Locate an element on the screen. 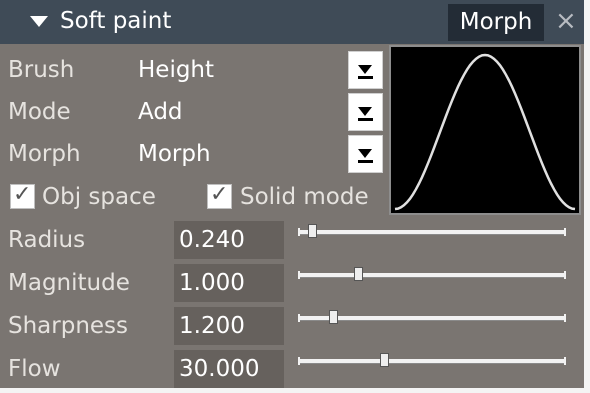  brush-dropdown-button is located at coordinates (365, 70).